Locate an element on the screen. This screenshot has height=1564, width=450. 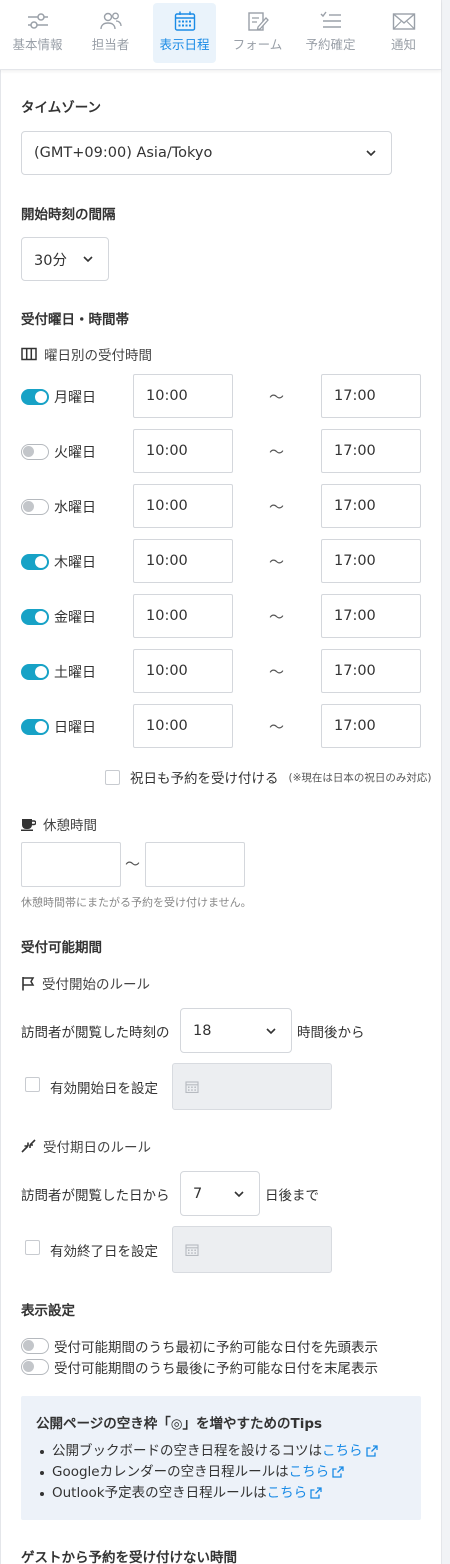
tab-confirm: 予約確定 is located at coordinates (330, 33).